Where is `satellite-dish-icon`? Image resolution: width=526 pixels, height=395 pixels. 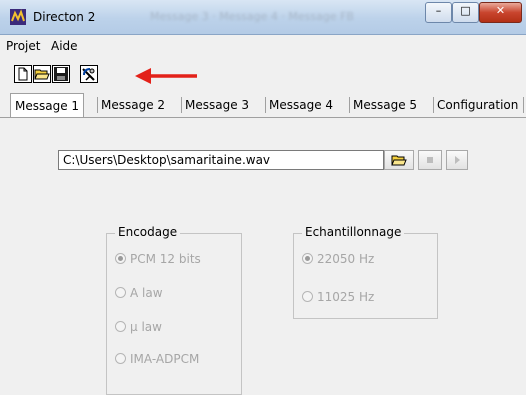 satellite-dish-icon is located at coordinates (88, 74).